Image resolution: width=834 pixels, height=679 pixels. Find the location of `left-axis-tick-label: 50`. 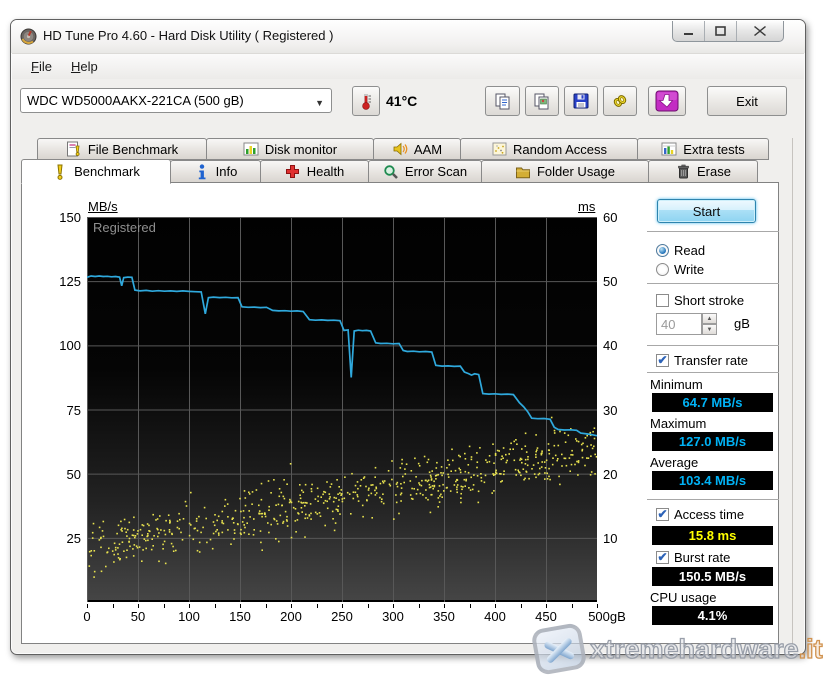

left-axis-tick-label: 50 is located at coordinates (73, 474).